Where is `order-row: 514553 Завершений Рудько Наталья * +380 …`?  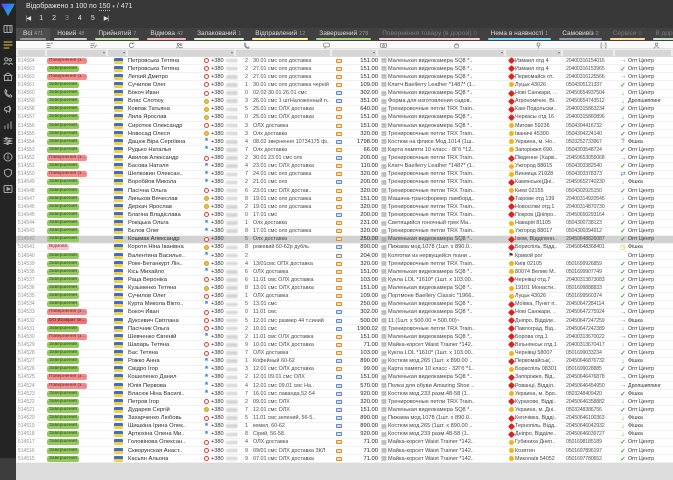
order-row: 514553 Завершений Рудько Наталья * +380 … is located at coordinates (344, 150).